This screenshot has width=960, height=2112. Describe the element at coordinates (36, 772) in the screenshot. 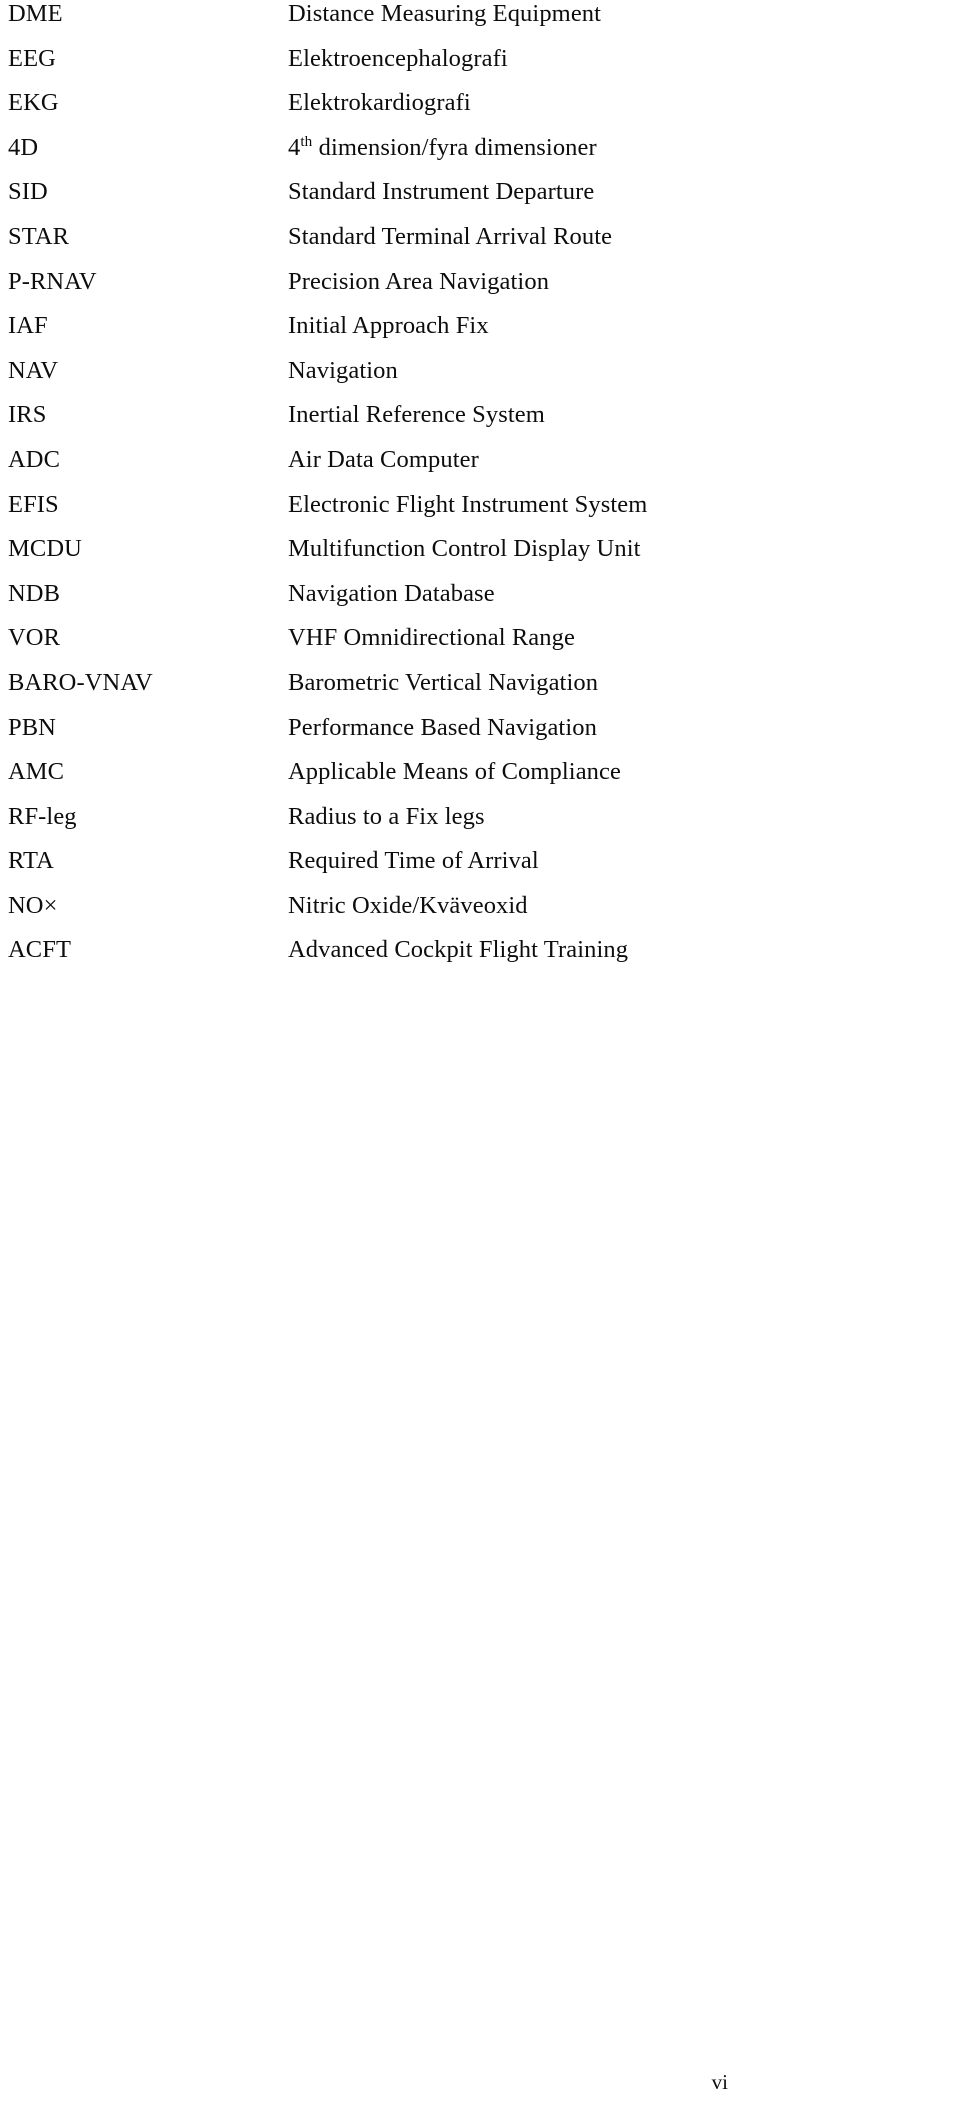

I see `abbreviation-term: AMC` at that location.